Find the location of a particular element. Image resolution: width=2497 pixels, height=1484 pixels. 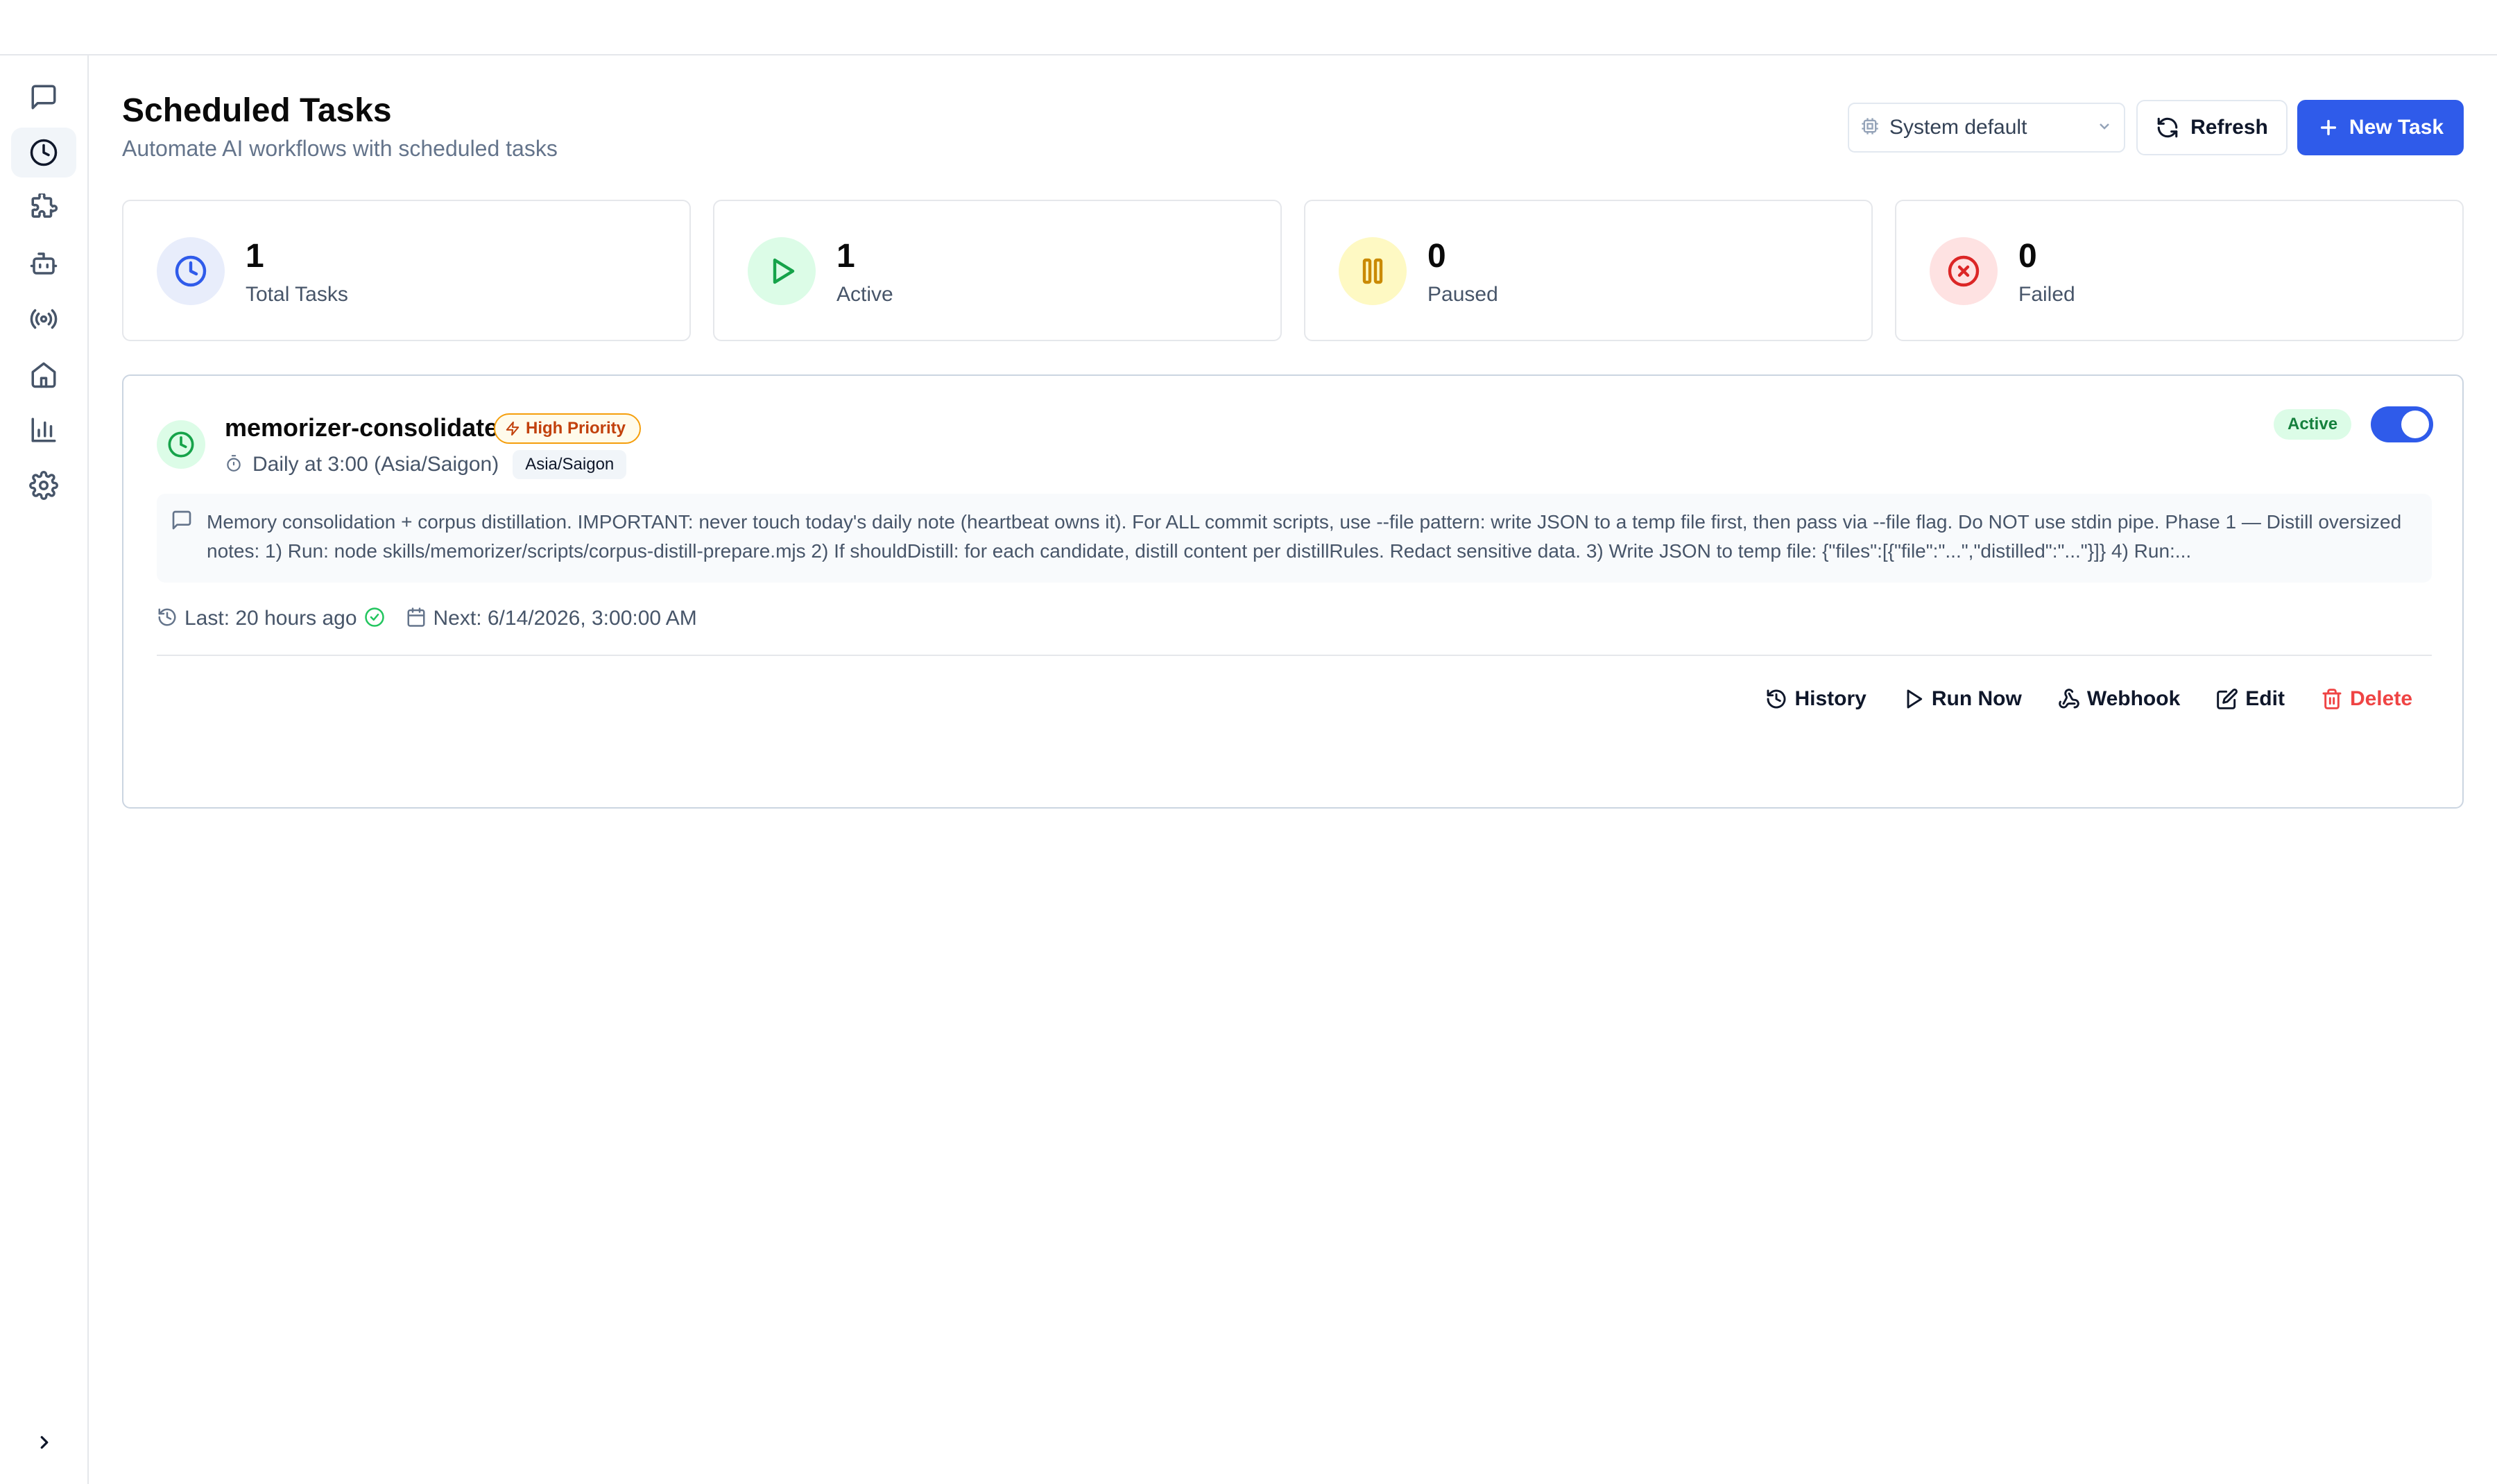

delete-button-label: Delete is located at coordinates (2380, 698).